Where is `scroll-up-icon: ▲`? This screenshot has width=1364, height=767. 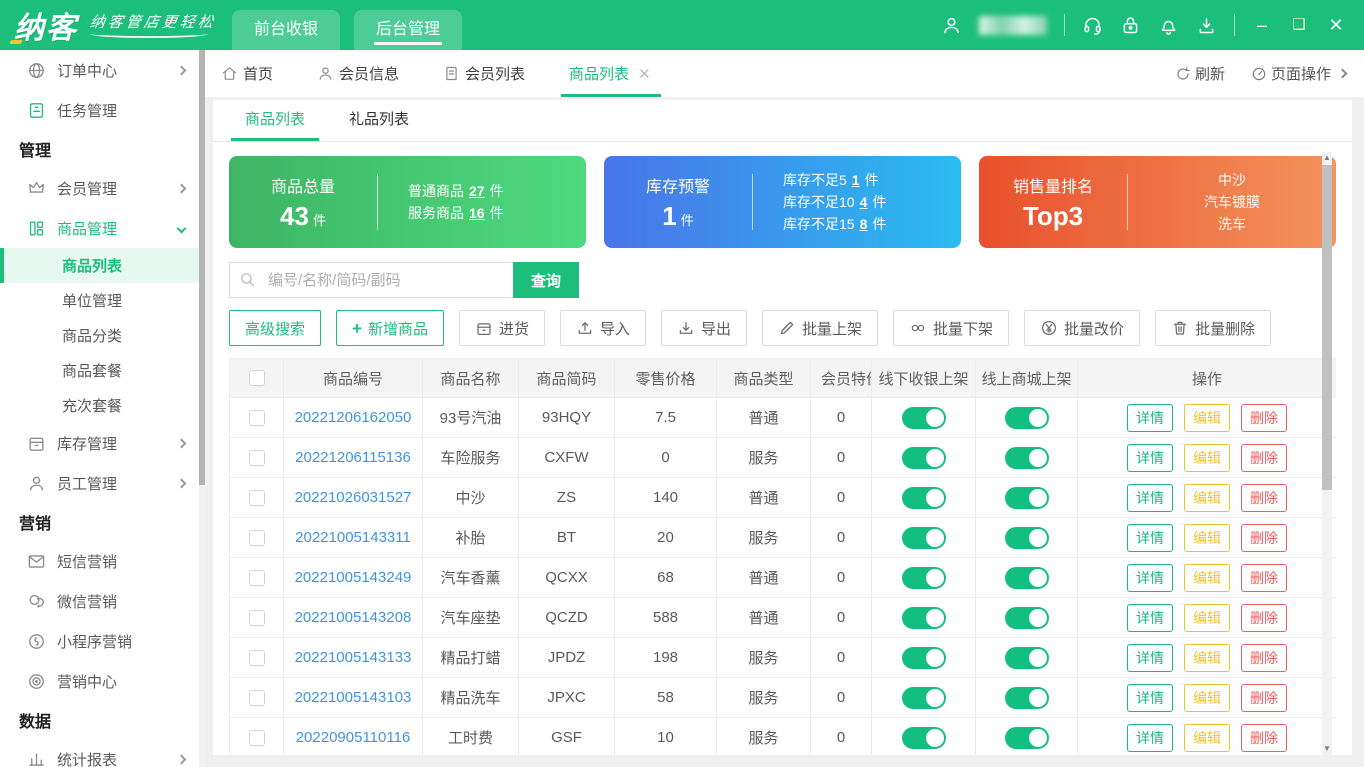
scroll-up-icon: ▲ is located at coordinates (1327, 158).